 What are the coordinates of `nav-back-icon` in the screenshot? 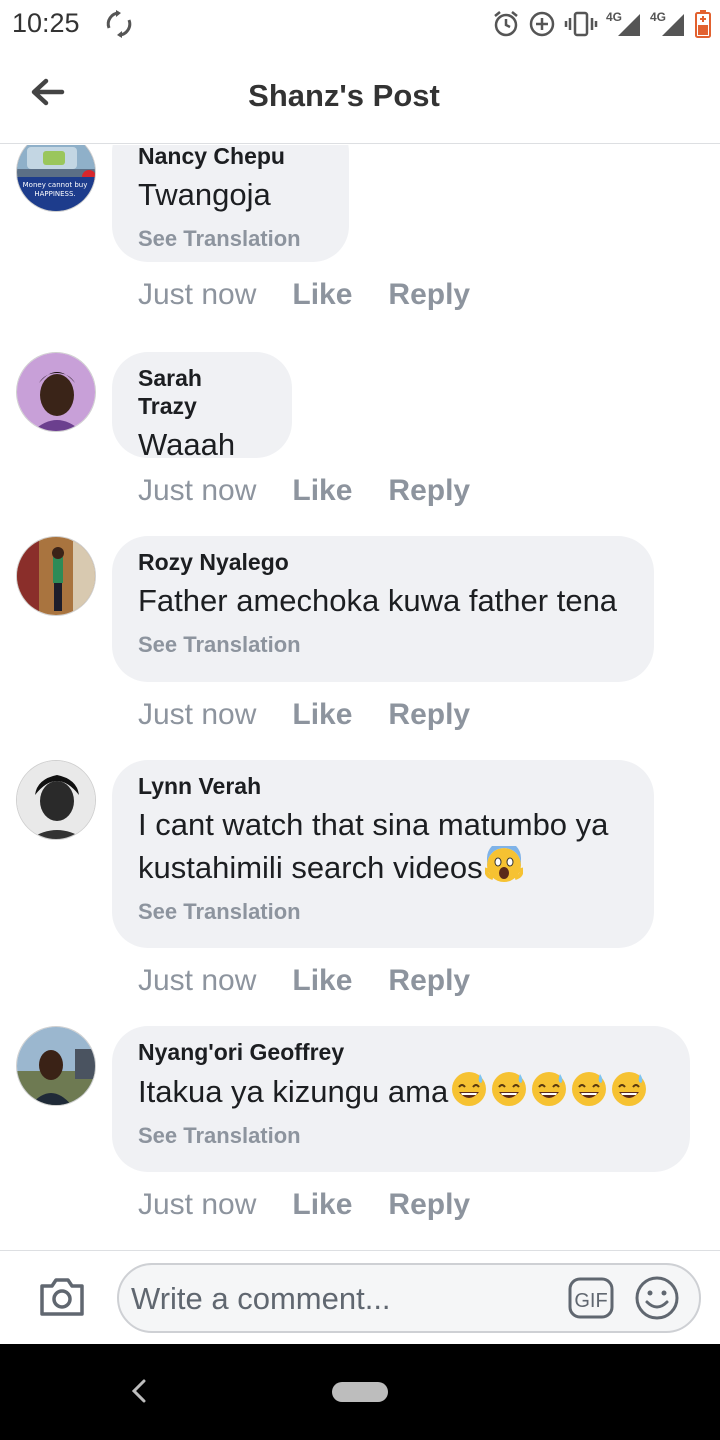 It's located at (139, 1391).